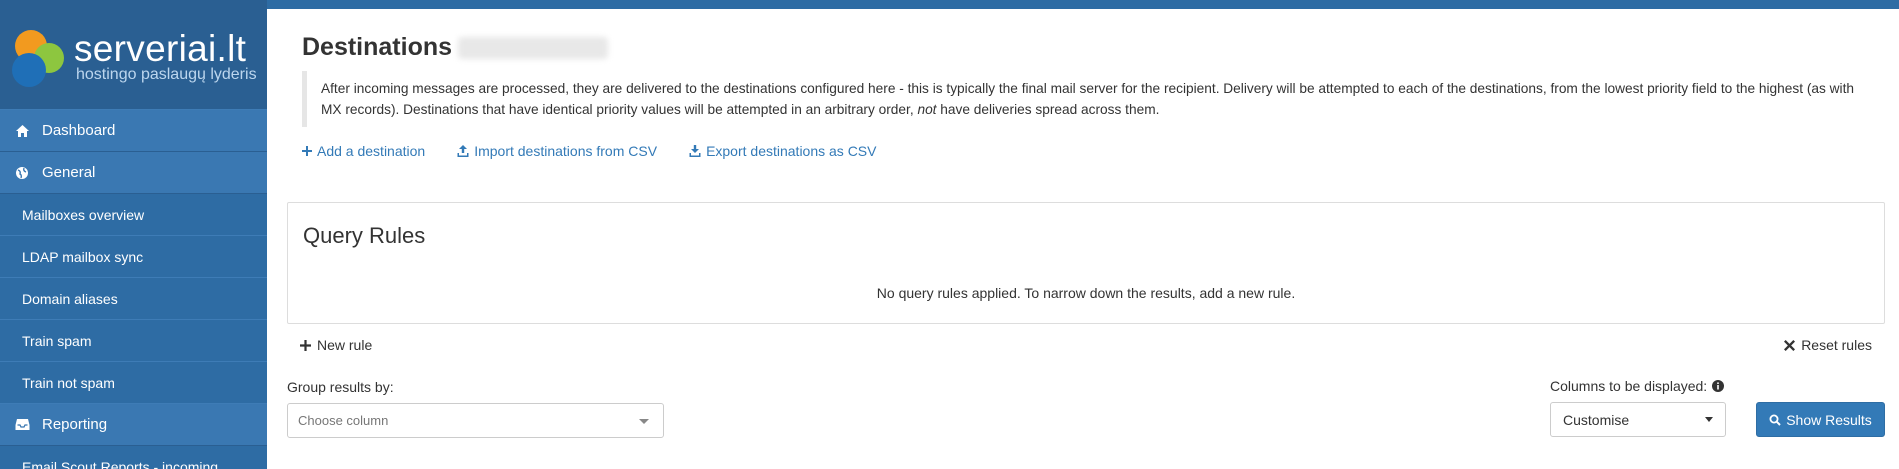 The height and width of the screenshot is (469, 1899). Describe the element at coordinates (1790, 345) in the screenshot. I see `close-icon` at that location.